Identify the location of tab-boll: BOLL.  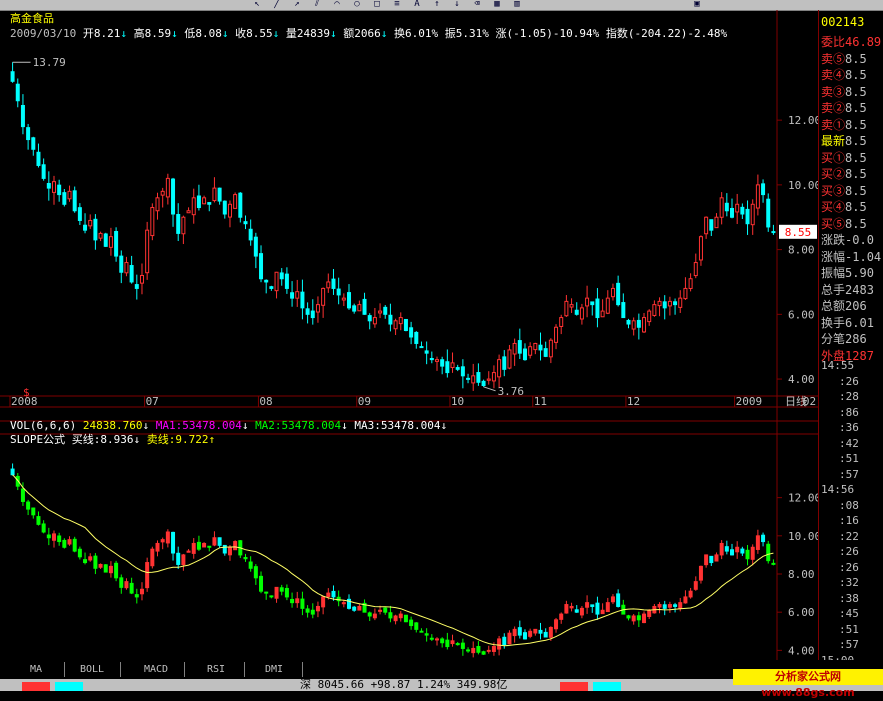
(92, 669).